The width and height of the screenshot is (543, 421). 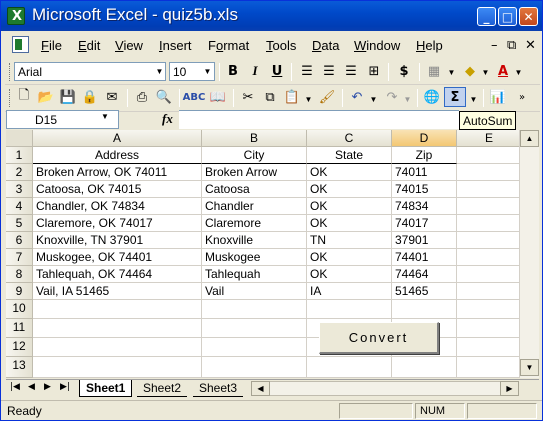 I want to click on font-color-icon: A, so click(x=503, y=71).